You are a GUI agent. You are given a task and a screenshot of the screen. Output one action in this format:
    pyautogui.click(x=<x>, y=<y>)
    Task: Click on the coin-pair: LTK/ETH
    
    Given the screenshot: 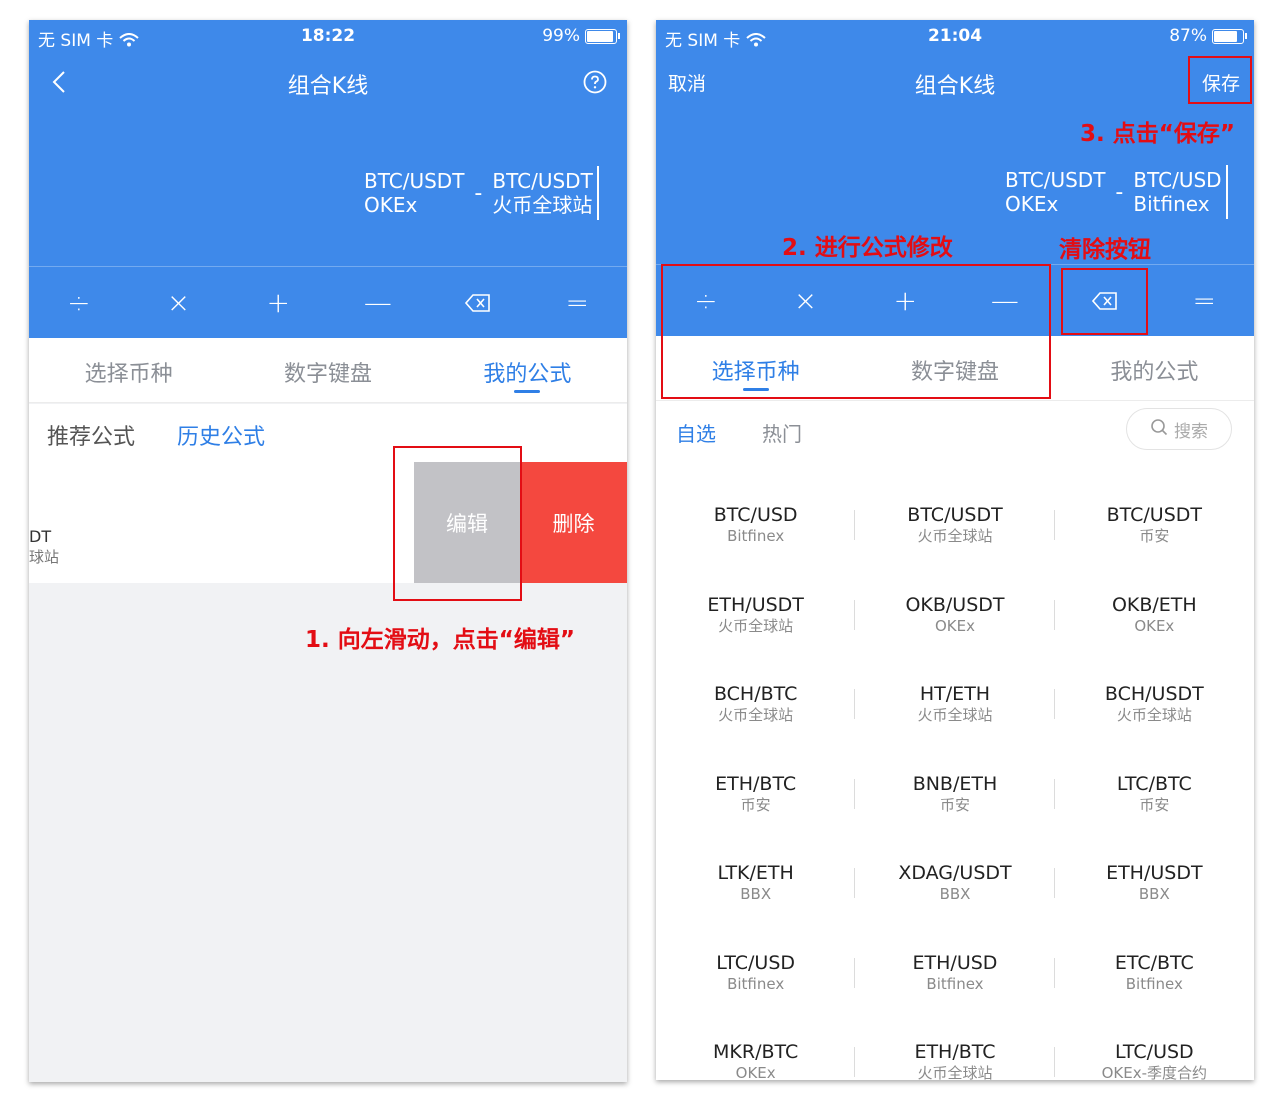 What is the action you would take?
    pyautogui.click(x=755, y=873)
    